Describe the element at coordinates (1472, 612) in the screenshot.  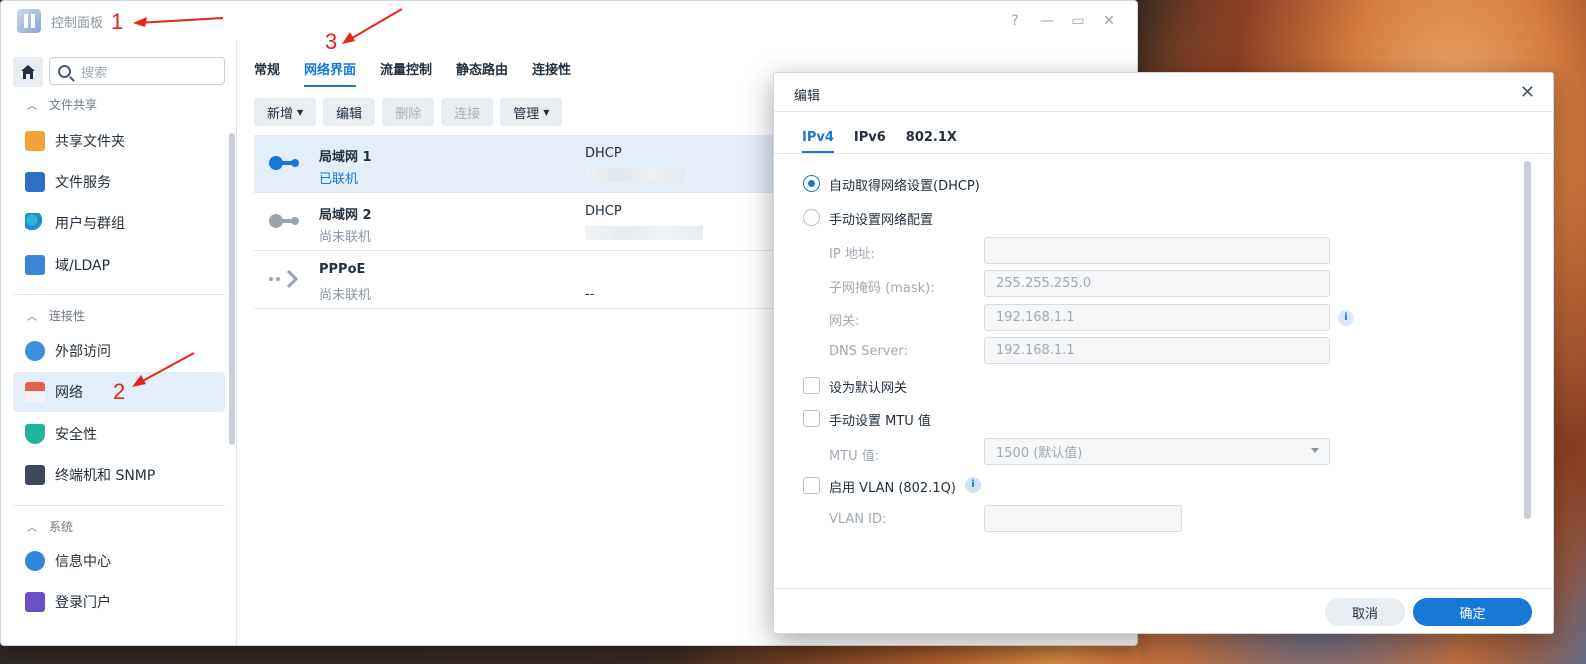
I see `ok-button: 确定` at that location.